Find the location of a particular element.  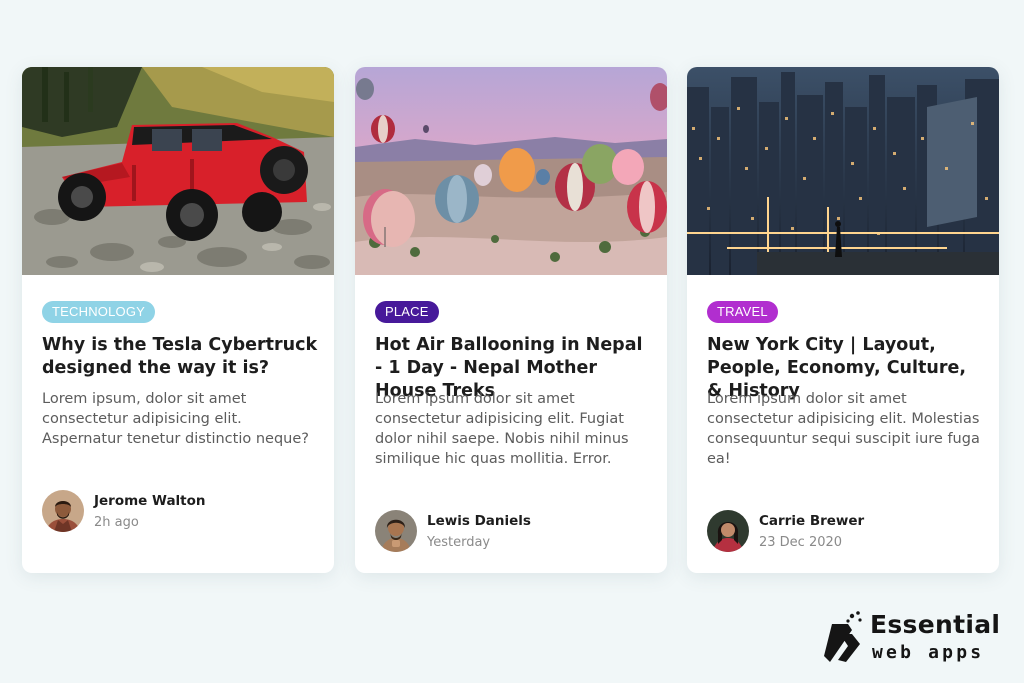

jeep-image is located at coordinates (178, 171).